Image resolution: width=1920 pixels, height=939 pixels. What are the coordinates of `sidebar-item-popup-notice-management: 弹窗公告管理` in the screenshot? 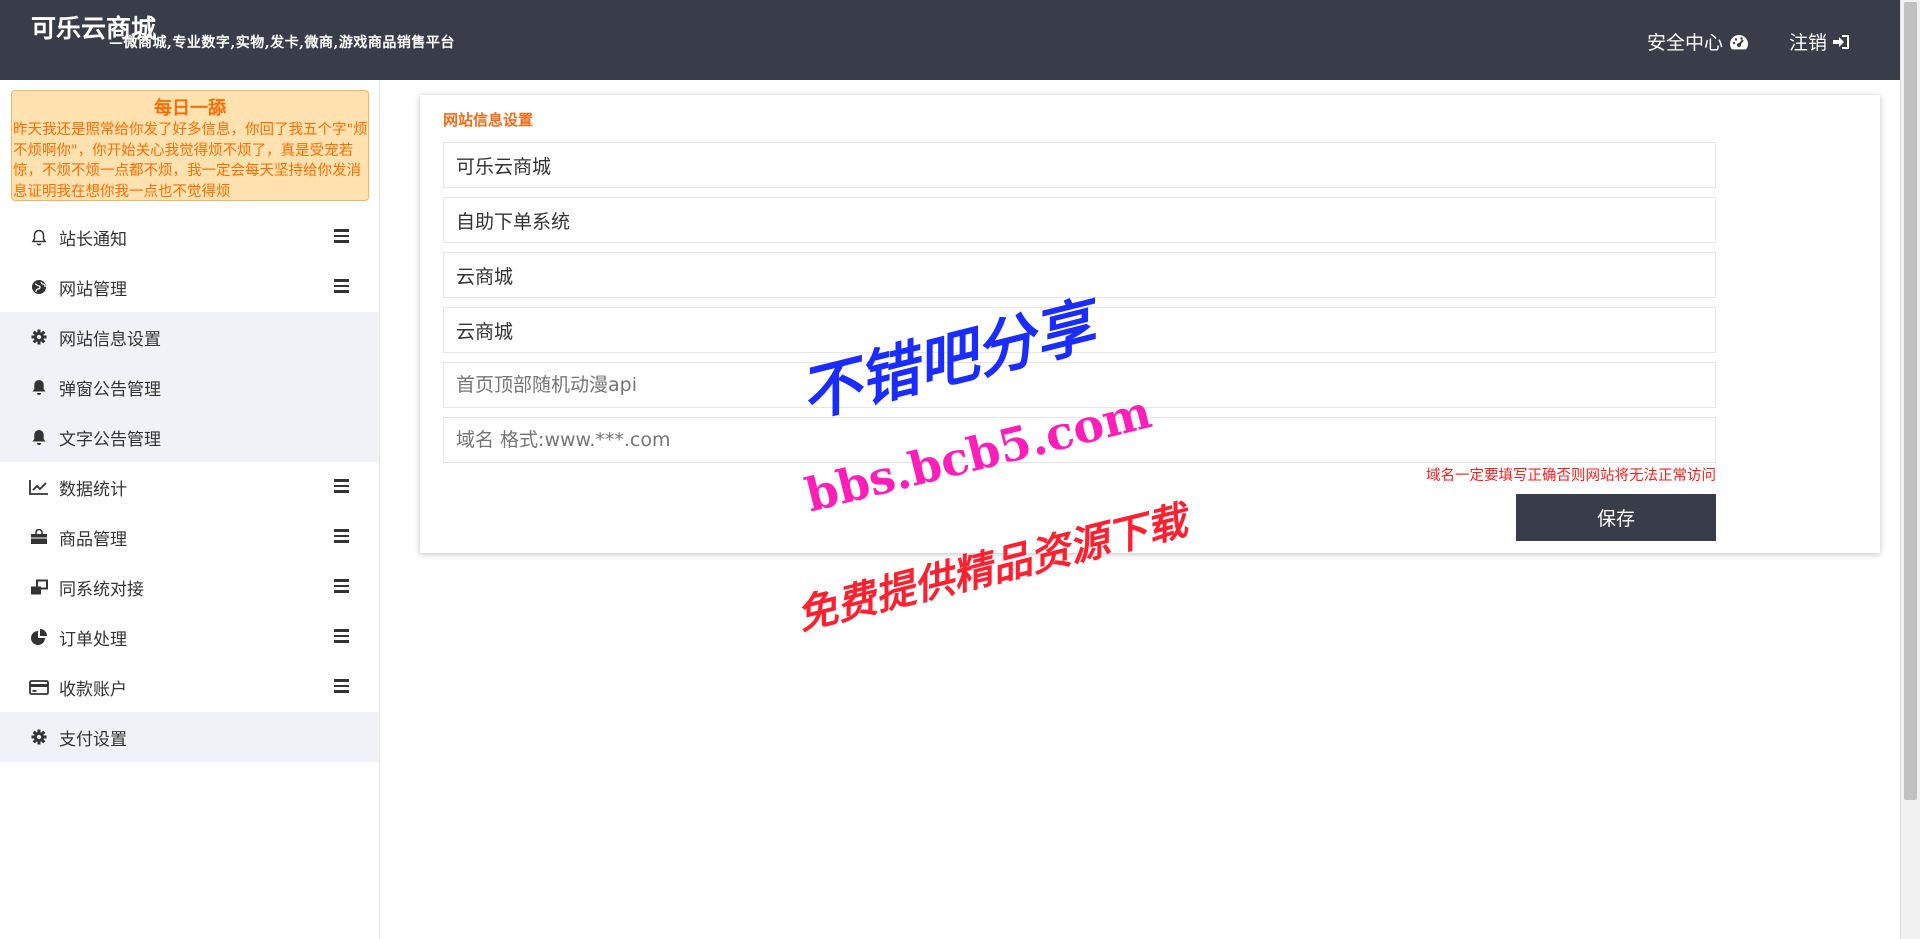 It's located at (189, 387).